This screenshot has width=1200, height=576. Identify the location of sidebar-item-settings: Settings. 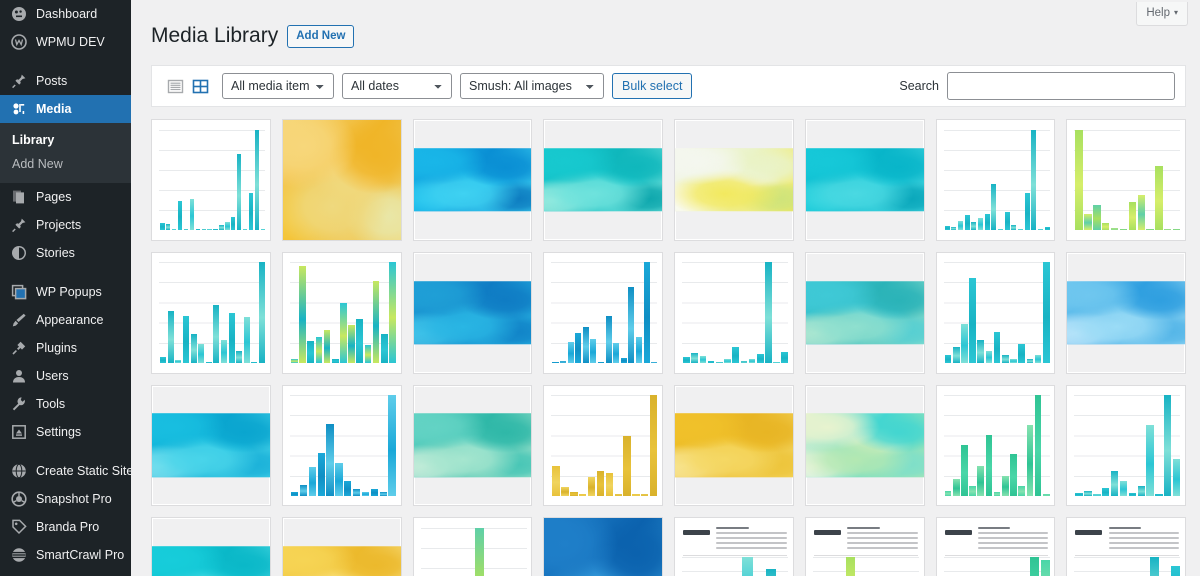
(65, 432).